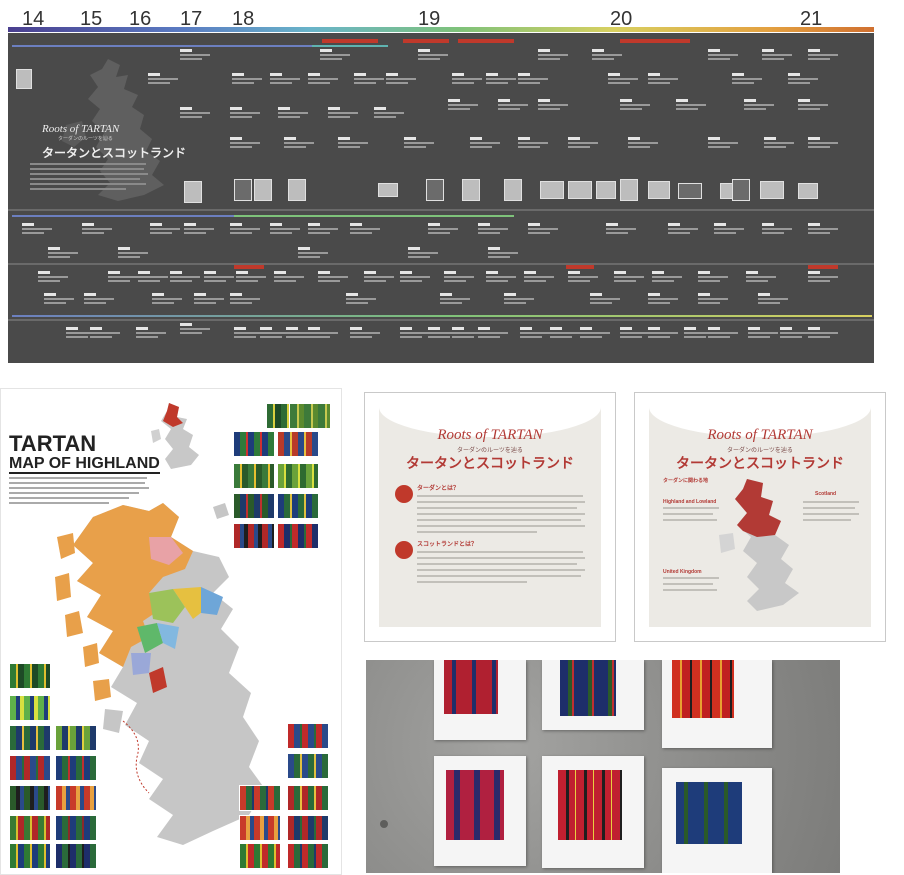 This screenshot has height=875, width=904. Describe the element at coordinates (759, 545) in the screenshot. I see `uk-region-map` at that location.